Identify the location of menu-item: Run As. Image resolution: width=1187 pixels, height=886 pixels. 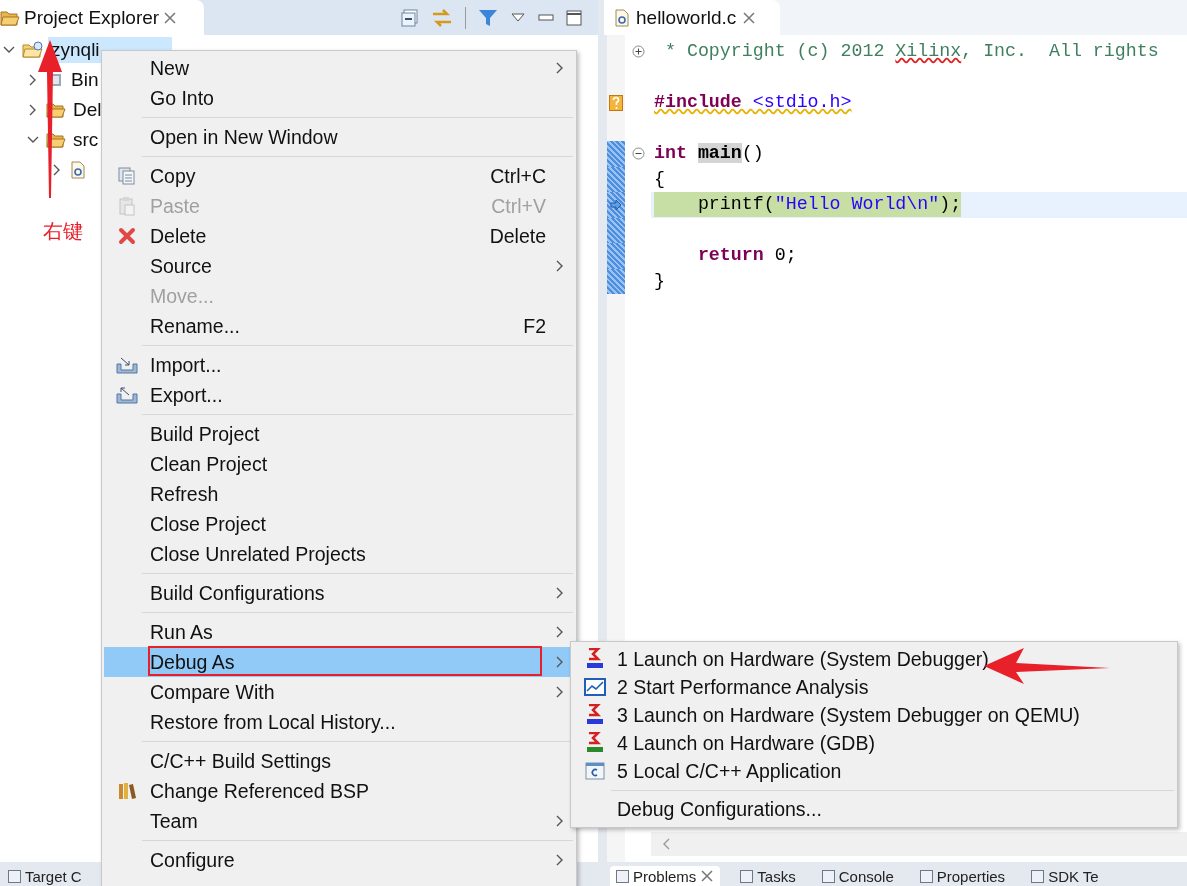
(339, 632).